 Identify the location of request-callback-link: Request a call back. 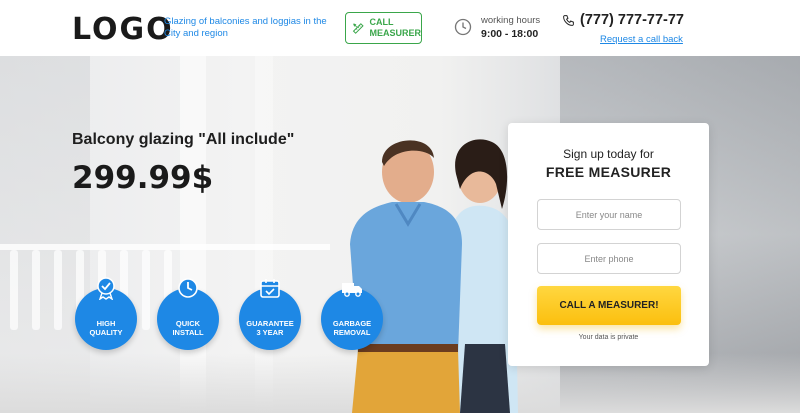
(641, 39).